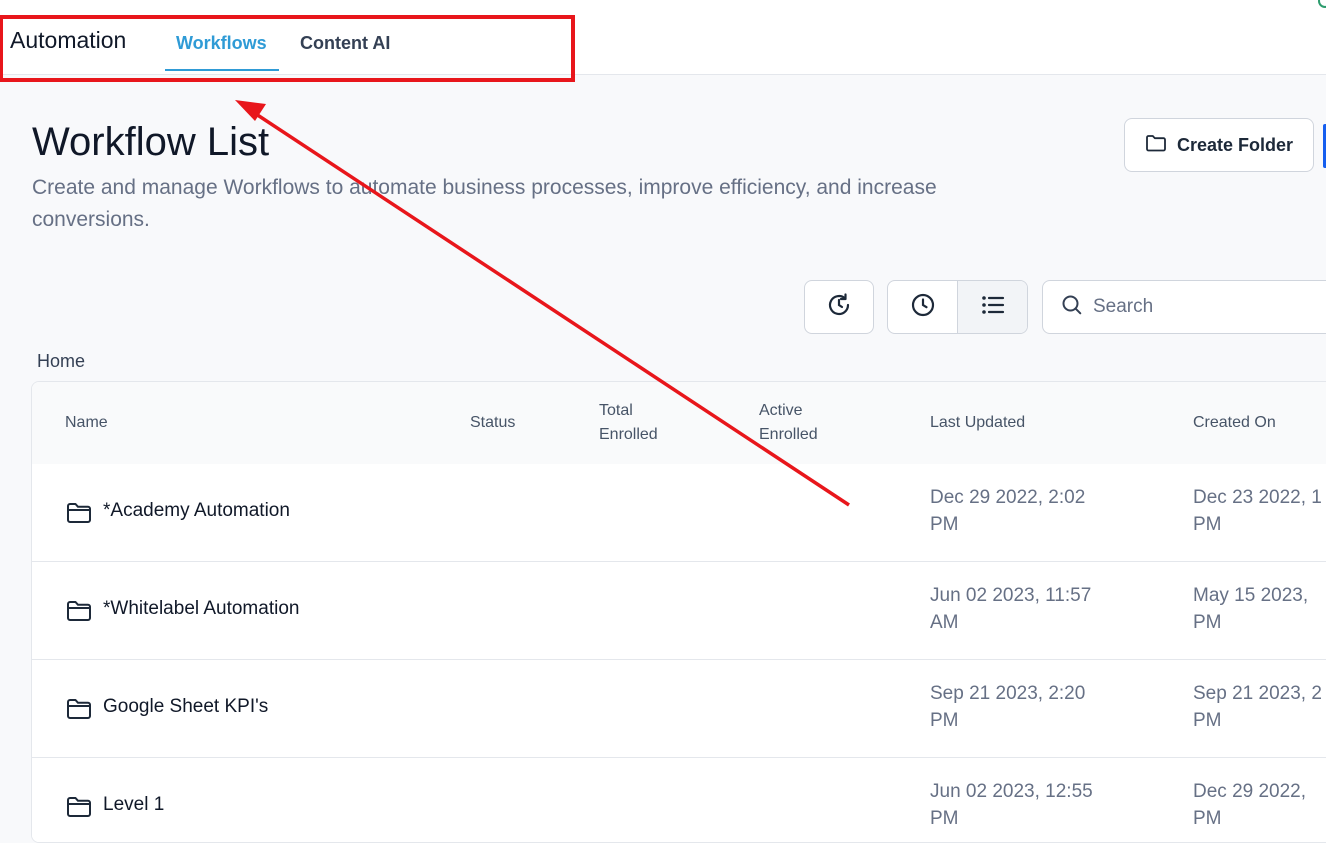 Image resolution: width=1326 pixels, height=843 pixels. I want to click on row-name: Google Sheet KPI's, so click(185, 707).